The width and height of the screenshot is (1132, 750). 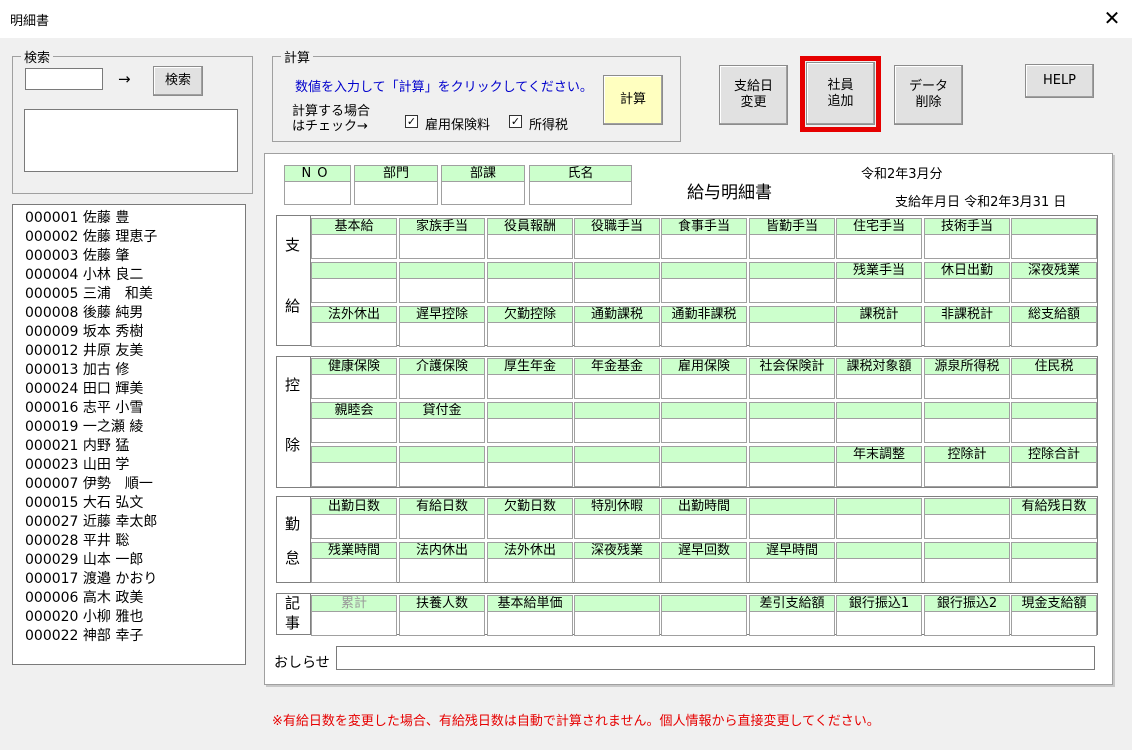 I want to click on employee-list-item: 000021 内野 猛, so click(x=135, y=446).